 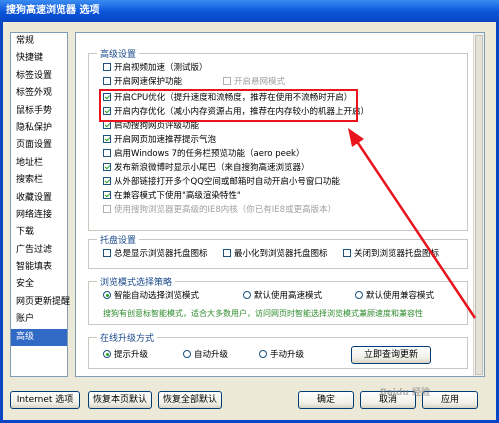 What do you see at coordinates (347, 253) in the screenshot?
I see `tray-close-checkbox` at bounding box center [347, 253].